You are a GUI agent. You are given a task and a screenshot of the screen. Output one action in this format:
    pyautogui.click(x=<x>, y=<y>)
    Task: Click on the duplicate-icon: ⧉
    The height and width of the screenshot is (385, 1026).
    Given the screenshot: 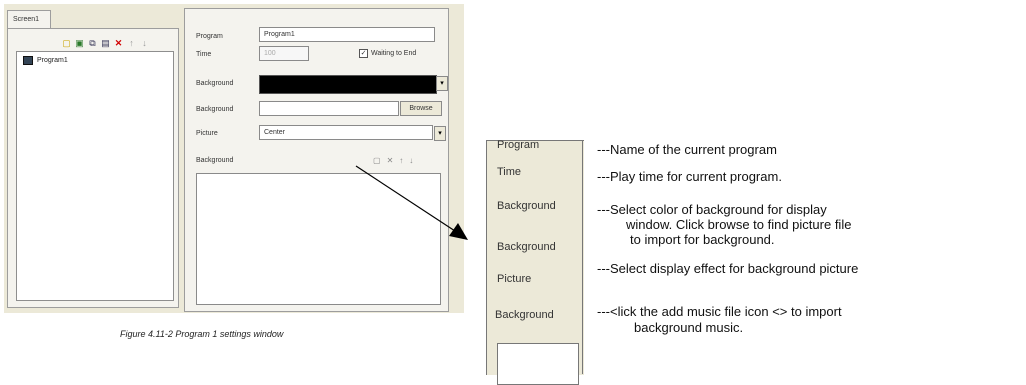 What is the action you would take?
    pyautogui.click(x=92, y=43)
    